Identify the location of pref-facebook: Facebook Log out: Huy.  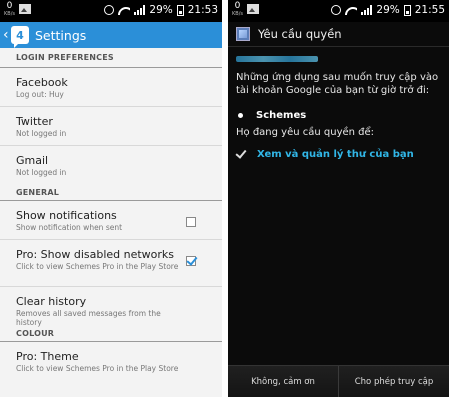
(111, 87).